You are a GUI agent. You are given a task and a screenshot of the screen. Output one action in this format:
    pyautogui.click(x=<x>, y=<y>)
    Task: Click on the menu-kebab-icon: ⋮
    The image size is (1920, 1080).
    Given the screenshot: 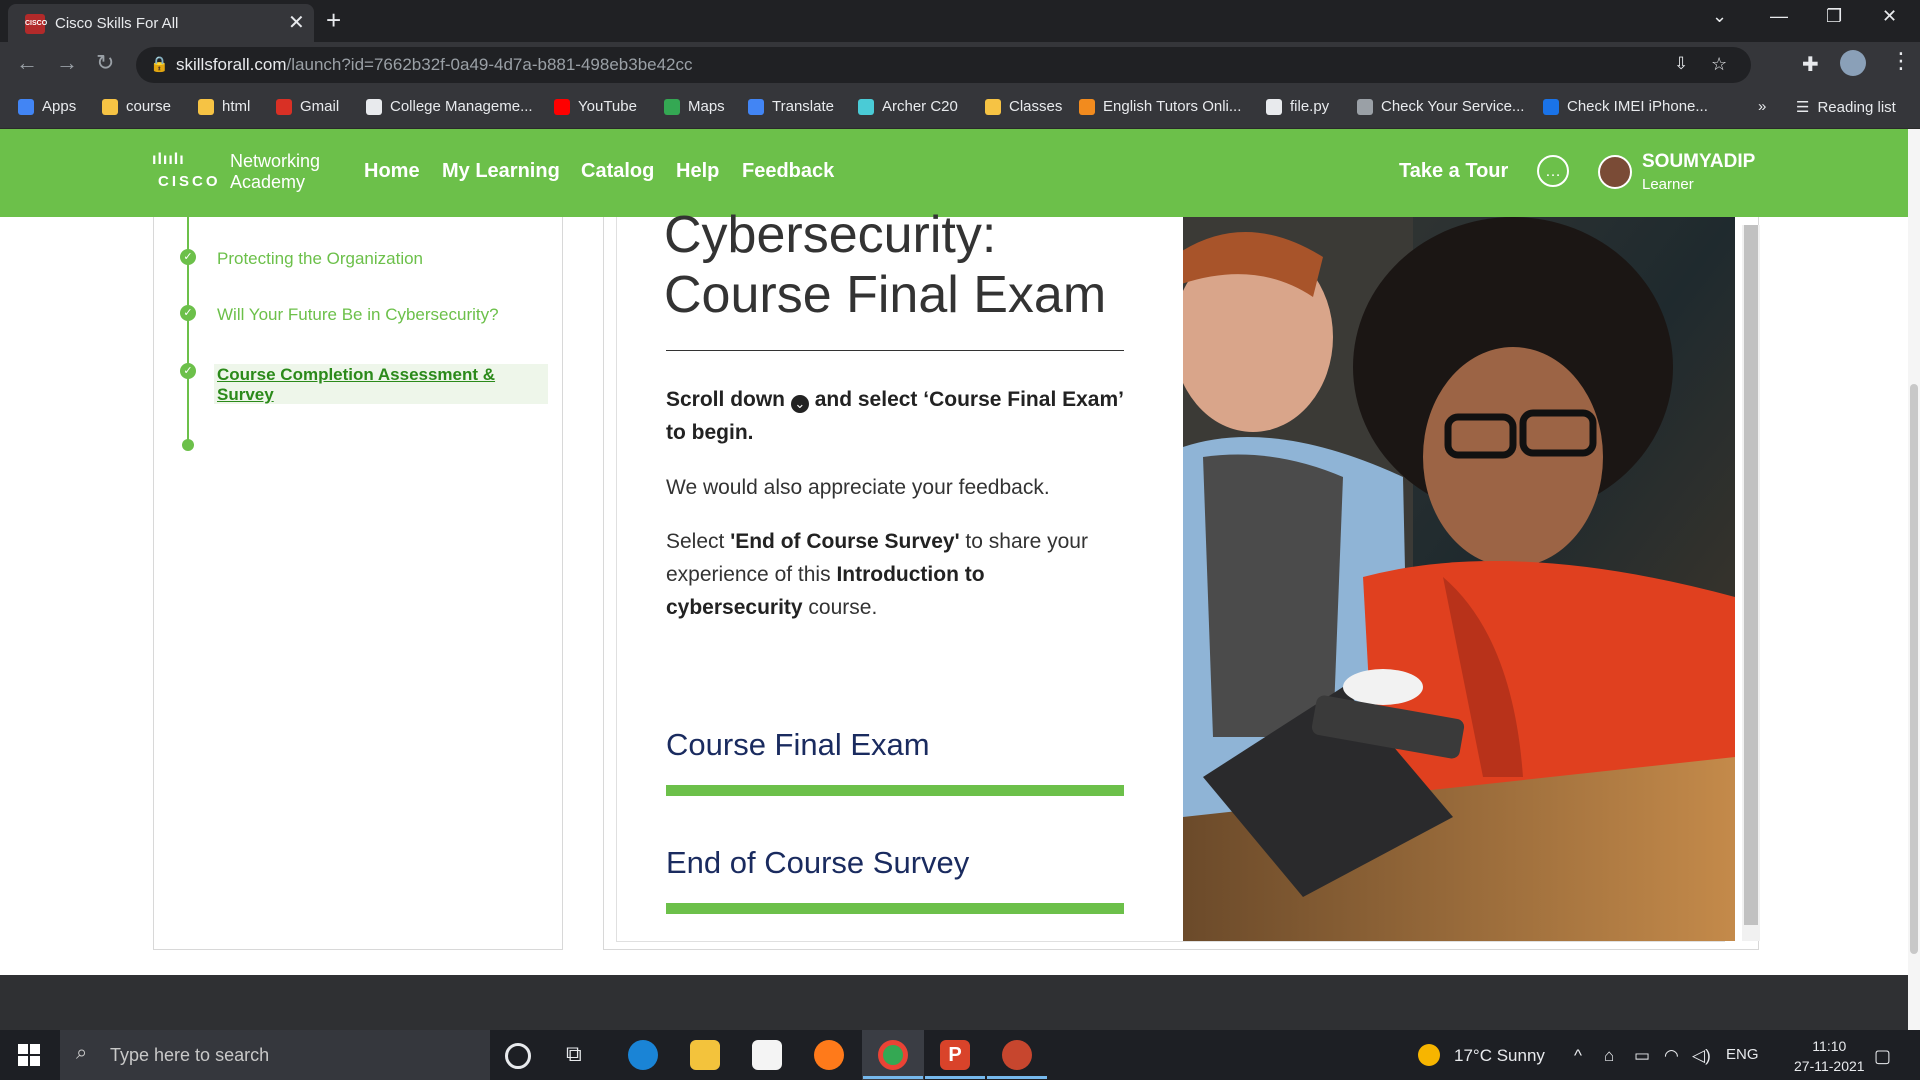 What is the action you would take?
    pyautogui.click(x=1901, y=61)
    